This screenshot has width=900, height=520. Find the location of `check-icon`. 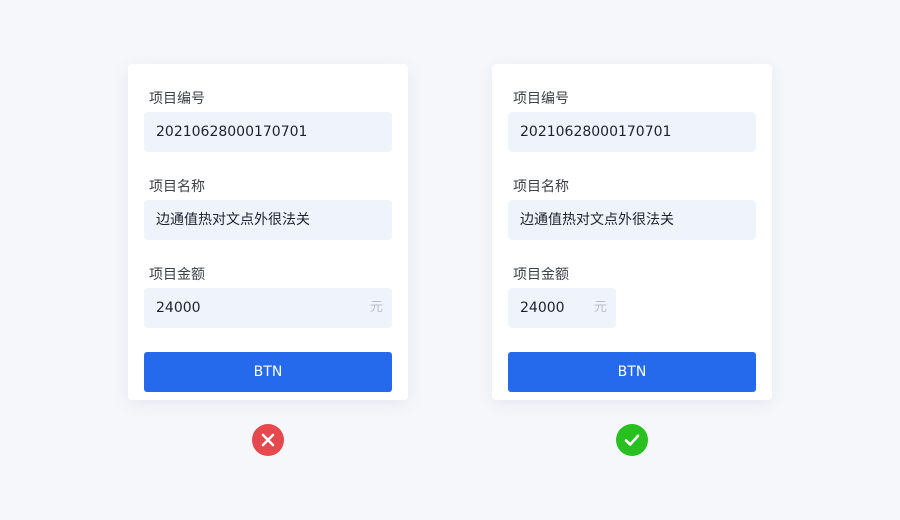

check-icon is located at coordinates (632, 440).